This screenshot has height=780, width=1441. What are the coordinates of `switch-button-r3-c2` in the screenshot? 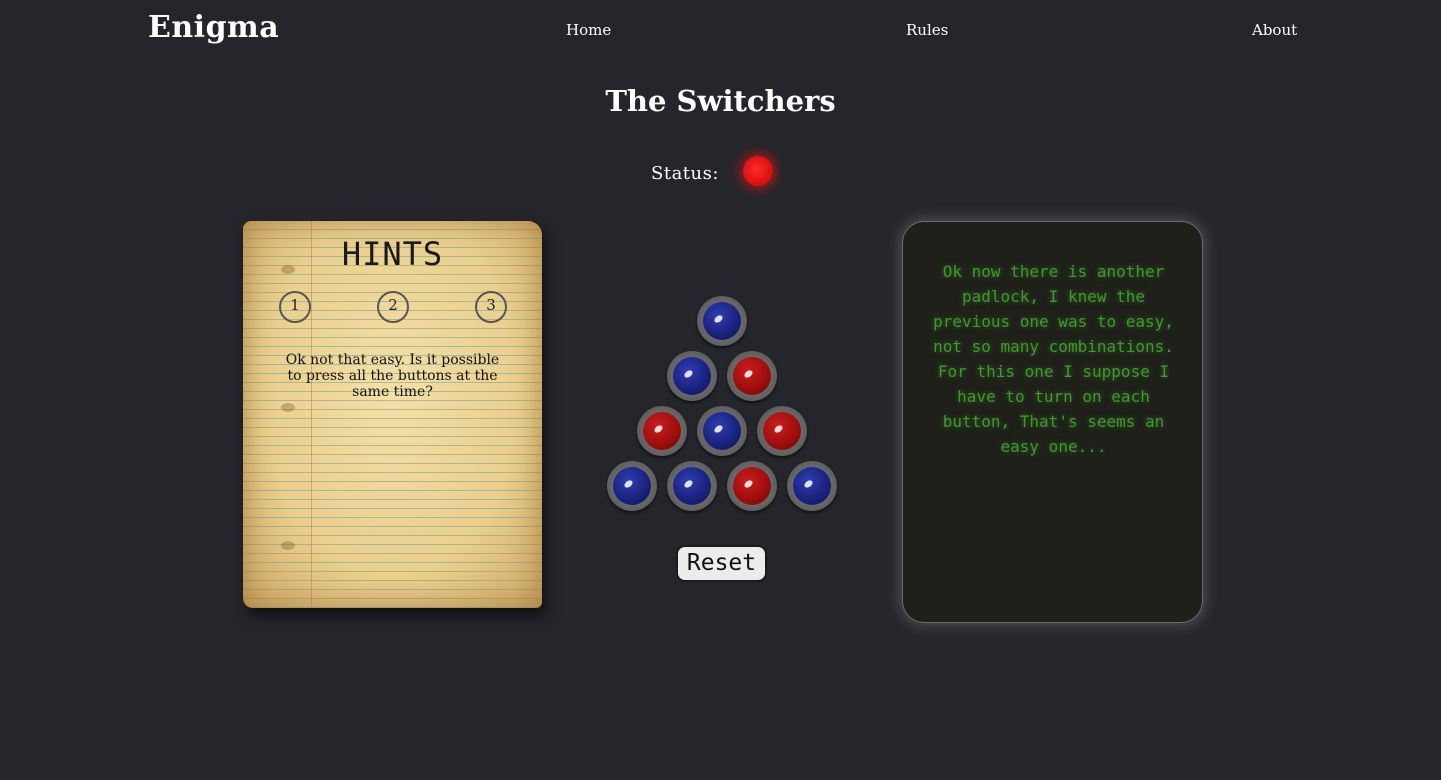 It's located at (722, 431).